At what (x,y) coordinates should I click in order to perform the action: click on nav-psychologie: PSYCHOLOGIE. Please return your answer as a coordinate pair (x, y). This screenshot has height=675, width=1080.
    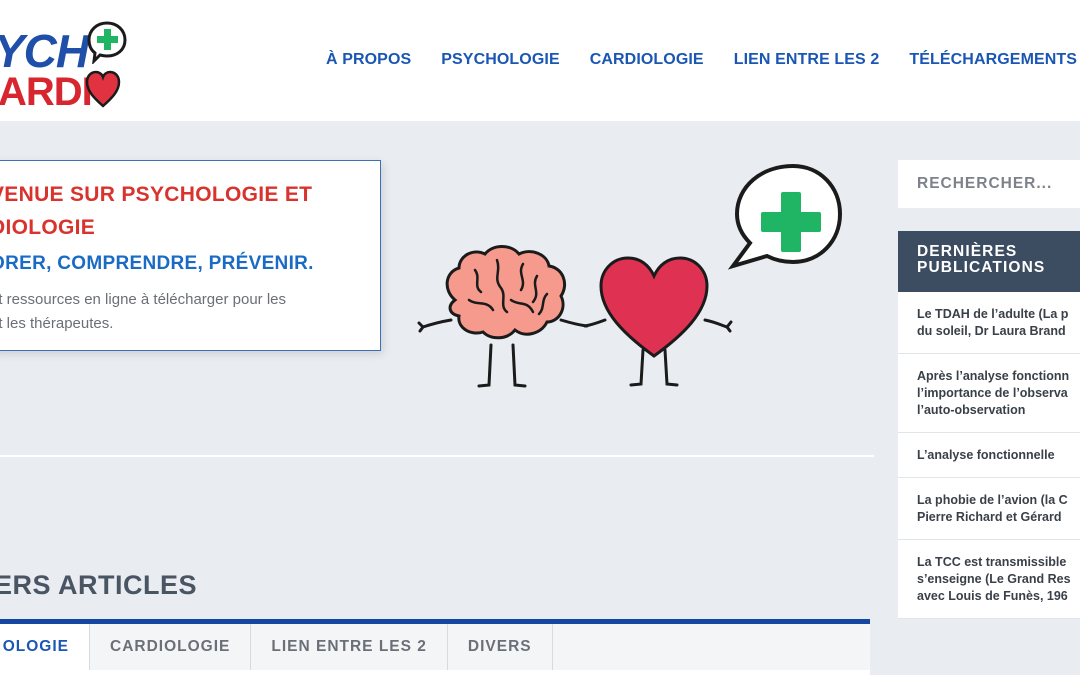
    Looking at the image, I should click on (500, 60).